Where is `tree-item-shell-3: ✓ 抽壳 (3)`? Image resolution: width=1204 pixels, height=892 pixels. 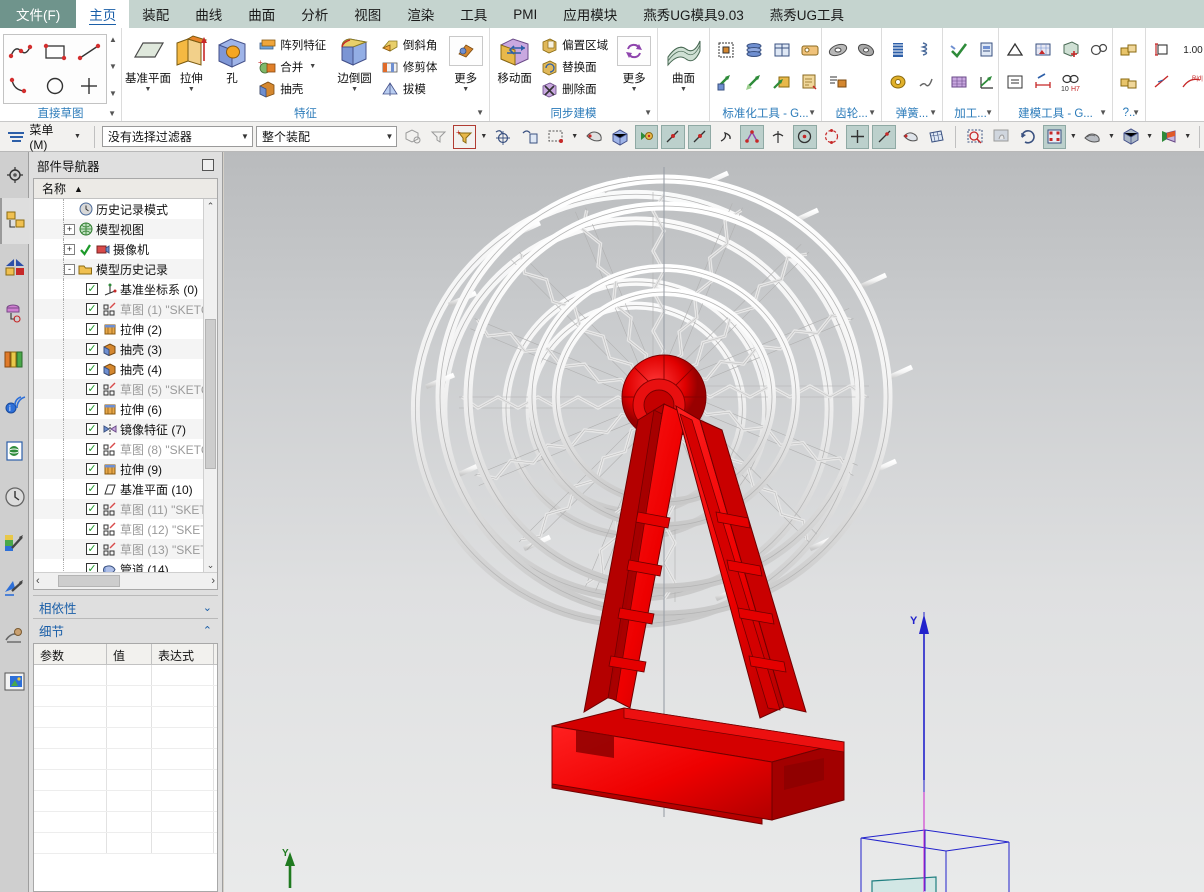
tree-item-shell-3: ✓ 抽壳 (3) is located at coordinates (125, 349).